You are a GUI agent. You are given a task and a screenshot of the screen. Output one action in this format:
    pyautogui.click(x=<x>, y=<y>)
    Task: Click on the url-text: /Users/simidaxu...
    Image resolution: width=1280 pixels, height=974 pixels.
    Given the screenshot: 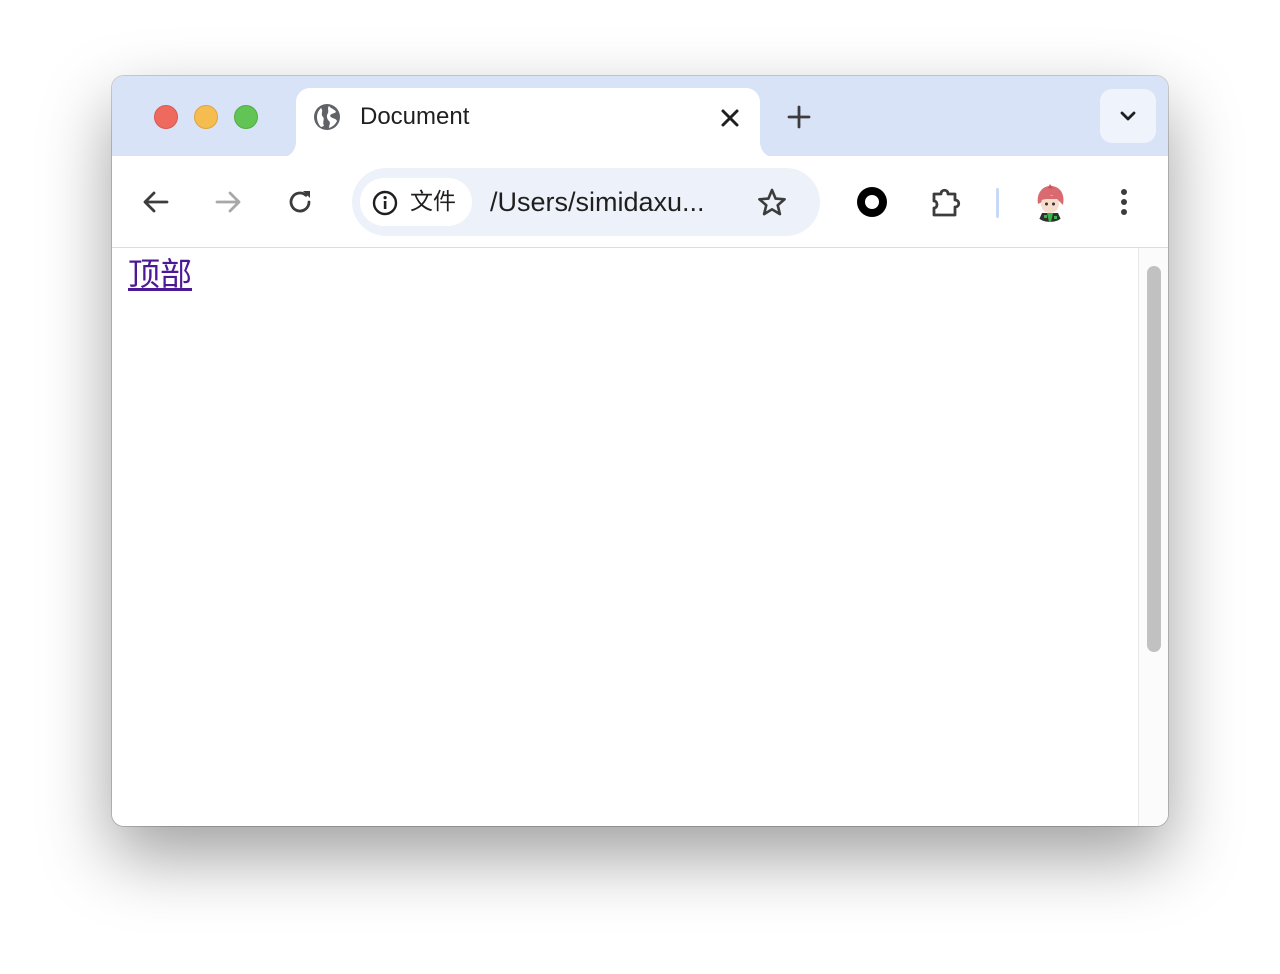 What is the action you would take?
    pyautogui.click(x=597, y=202)
    